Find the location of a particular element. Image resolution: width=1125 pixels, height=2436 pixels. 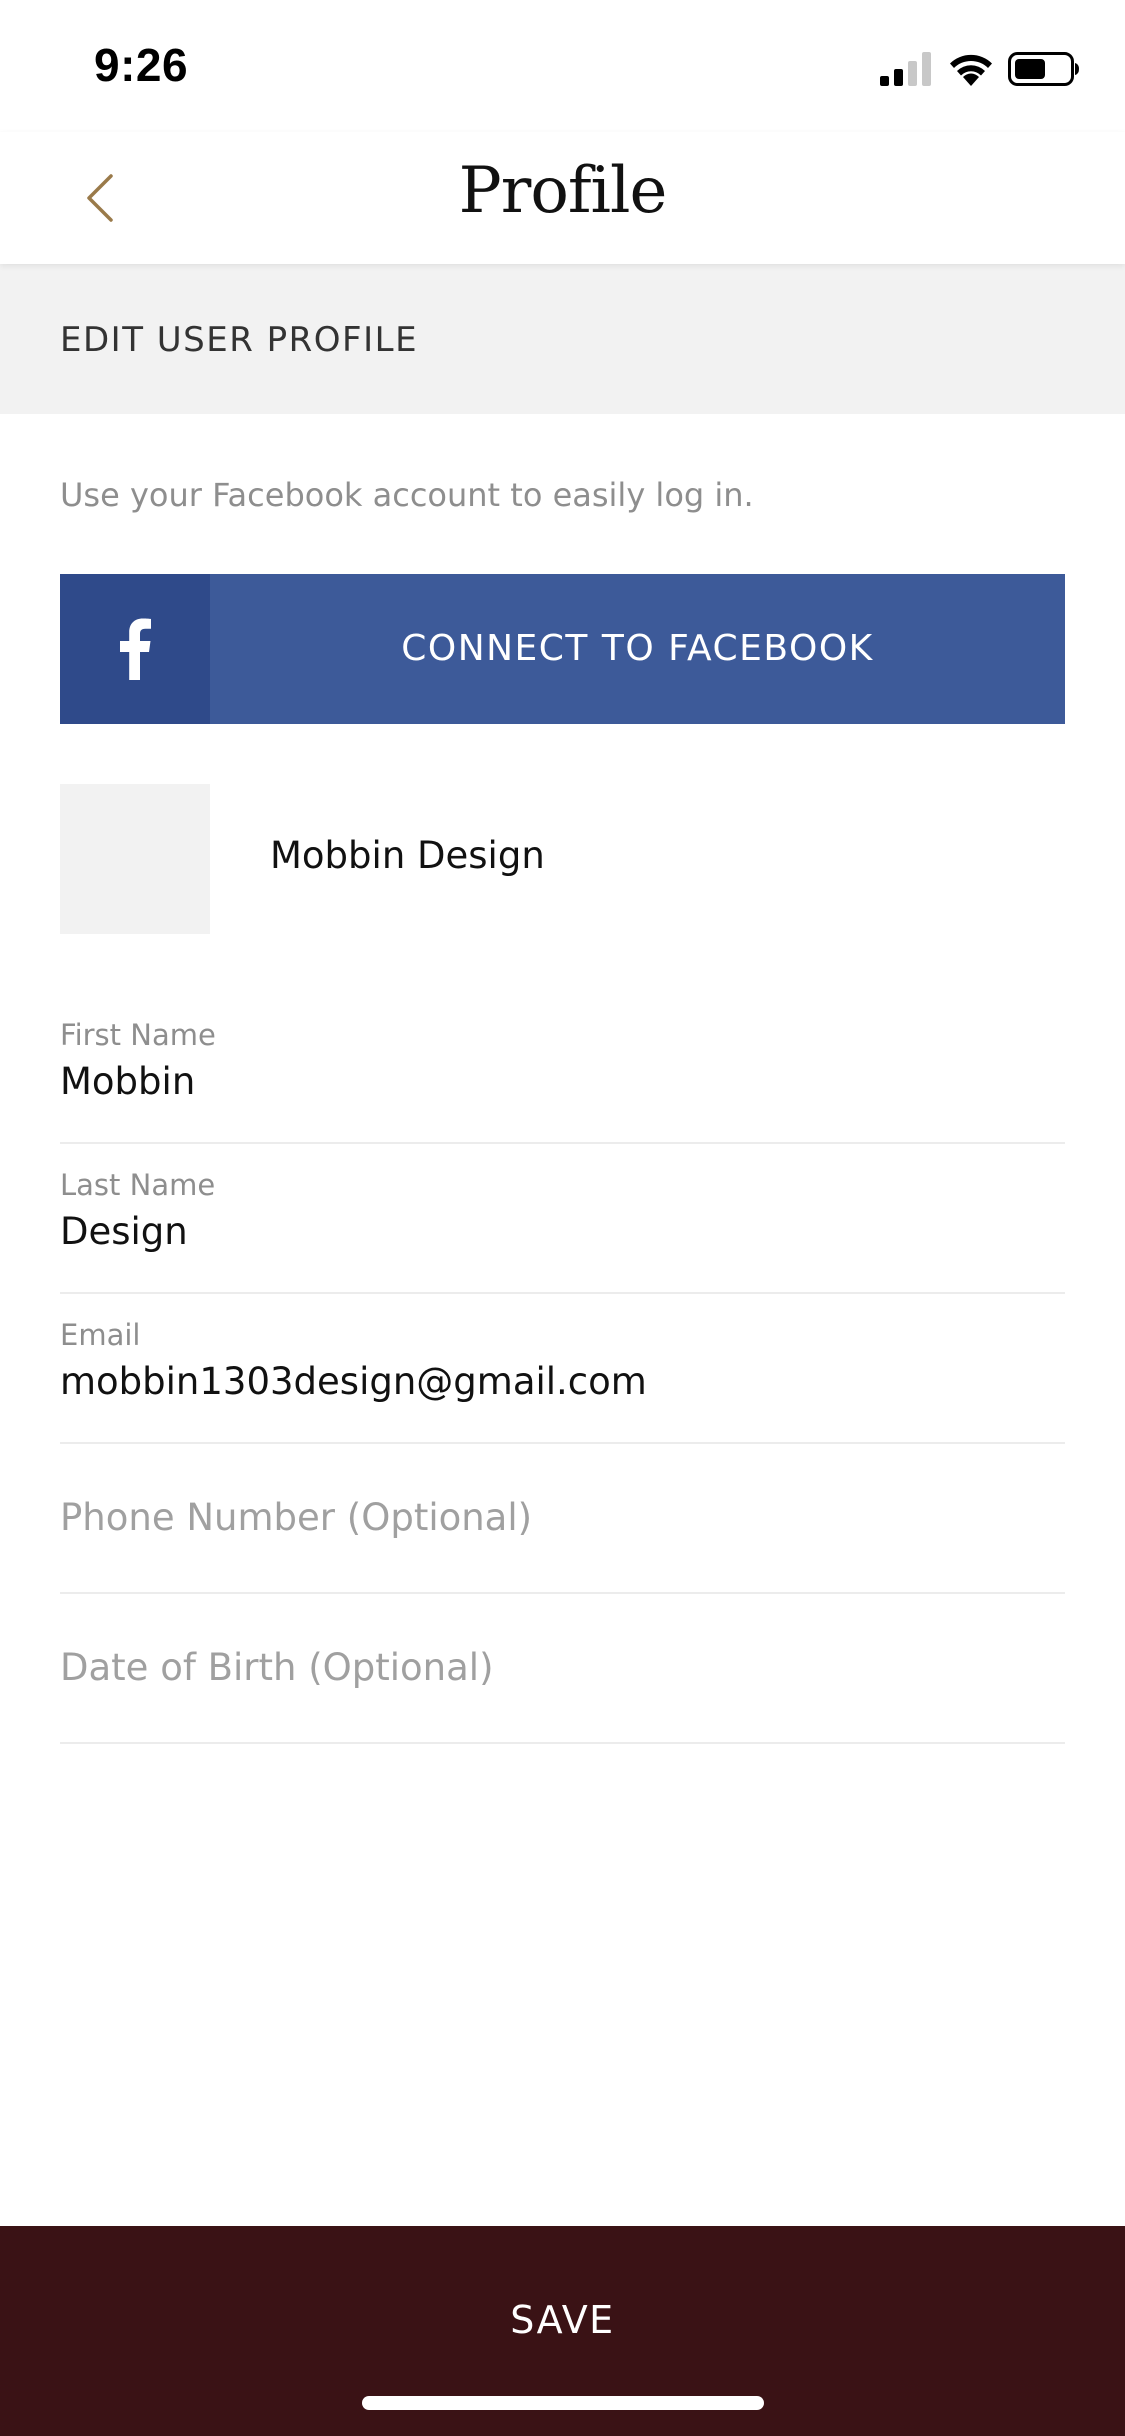

last-name-field: Last Name Design is located at coordinates (562, 1219).